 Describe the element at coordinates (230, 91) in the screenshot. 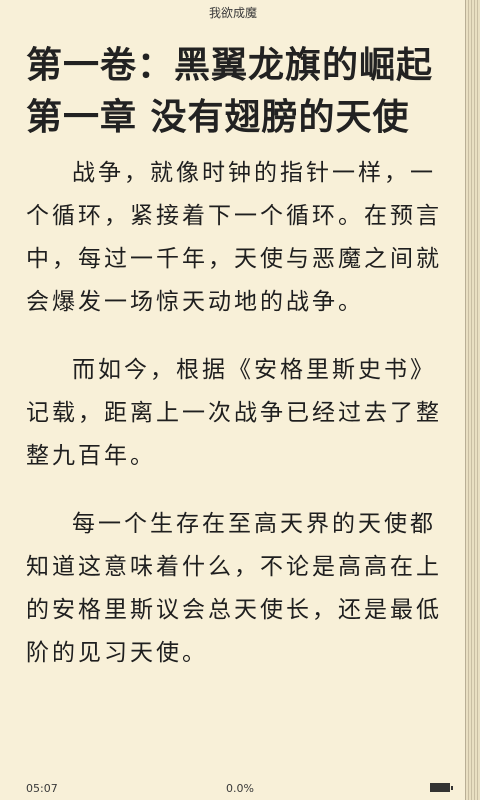

I see `chapter-title: 第一卷：黑翼龙旗的崛起 第一章 没有翅膀的天使` at that location.